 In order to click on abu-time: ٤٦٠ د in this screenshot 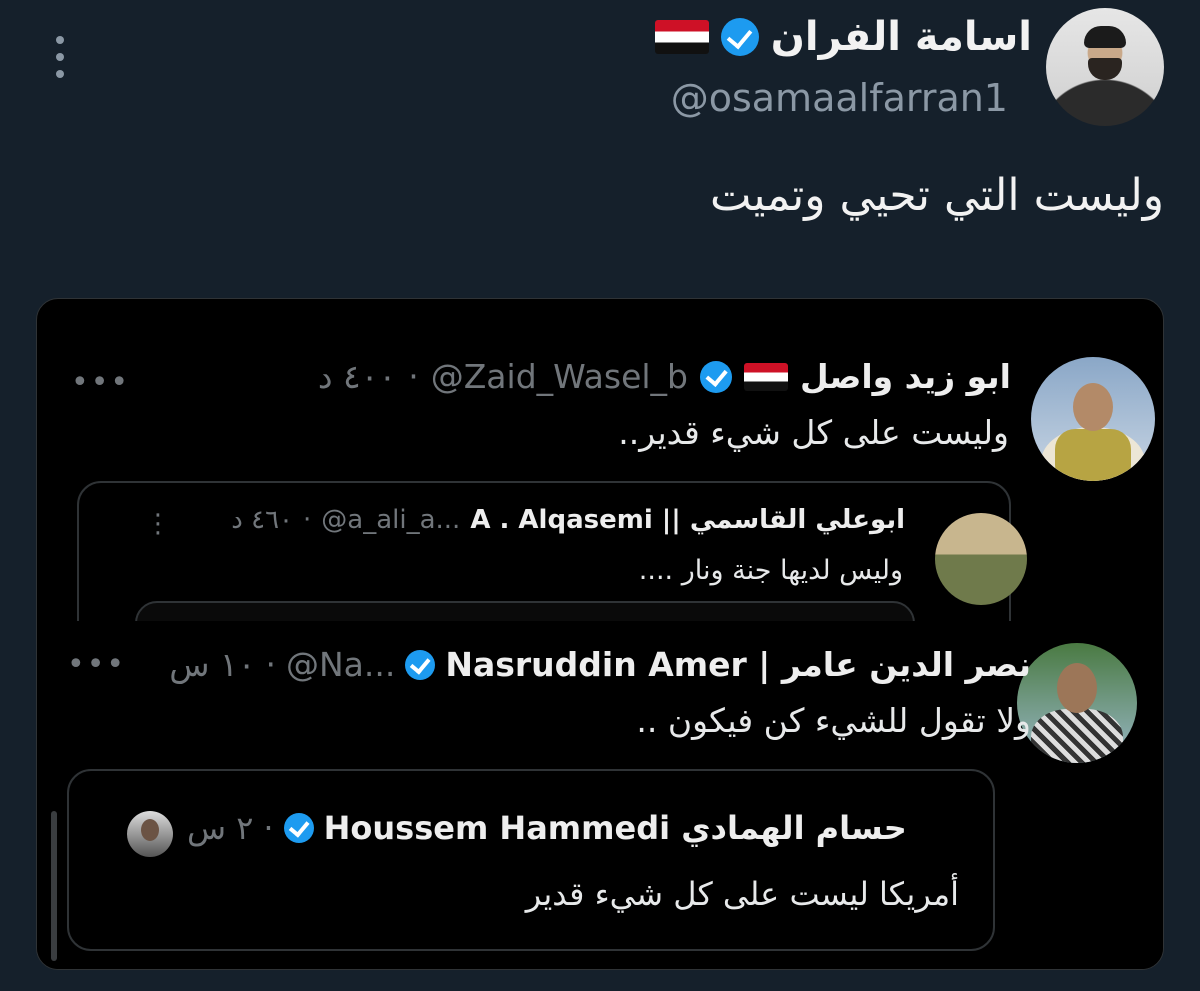, I will do `click(262, 520)`.